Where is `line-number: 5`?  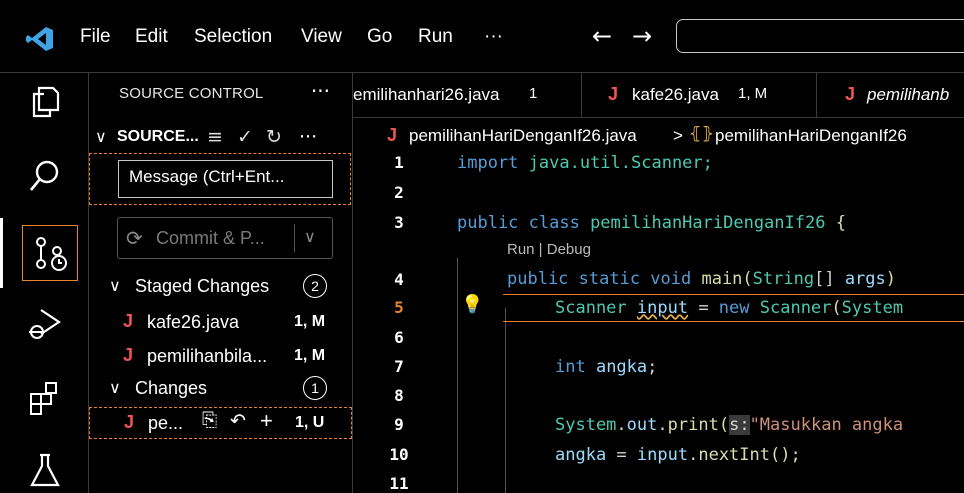
line-number: 5 is located at coordinates (399, 307).